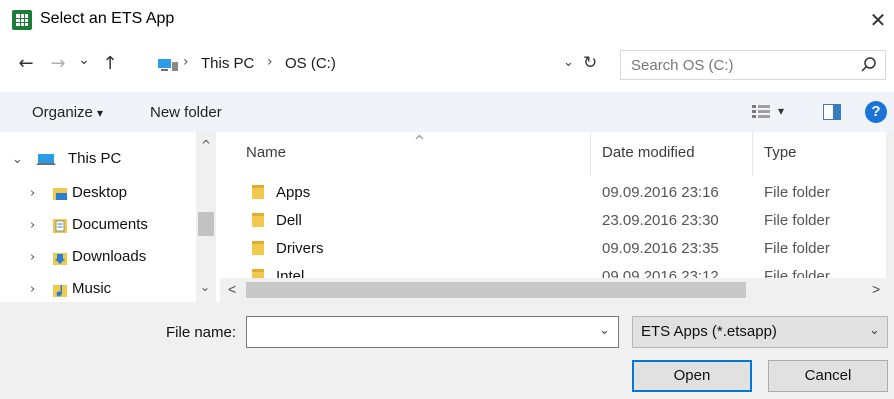 The image size is (894, 399). Describe the element at coordinates (60, 226) in the screenshot. I see `documents-folder-icon` at that location.